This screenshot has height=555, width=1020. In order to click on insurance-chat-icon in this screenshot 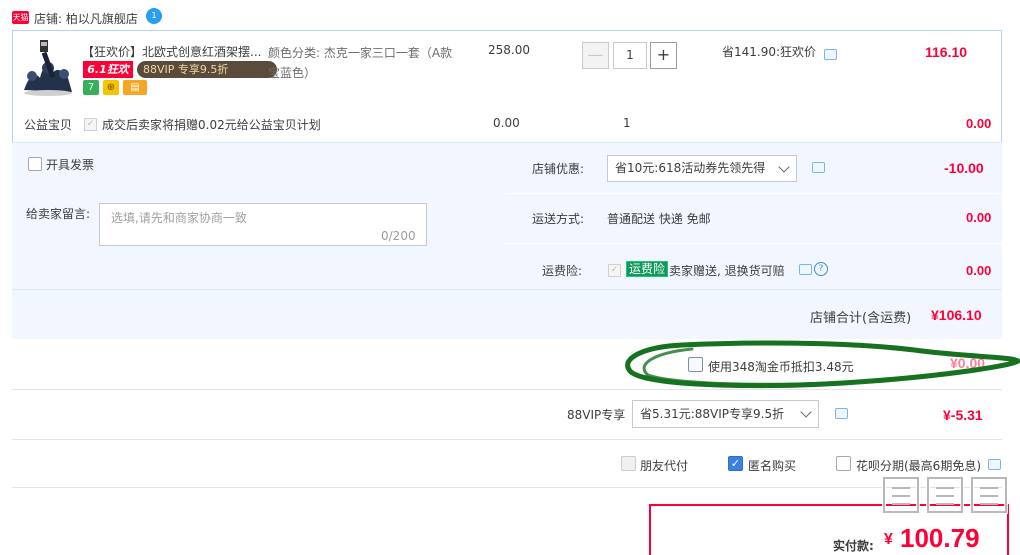, I will do `click(805, 269)`.